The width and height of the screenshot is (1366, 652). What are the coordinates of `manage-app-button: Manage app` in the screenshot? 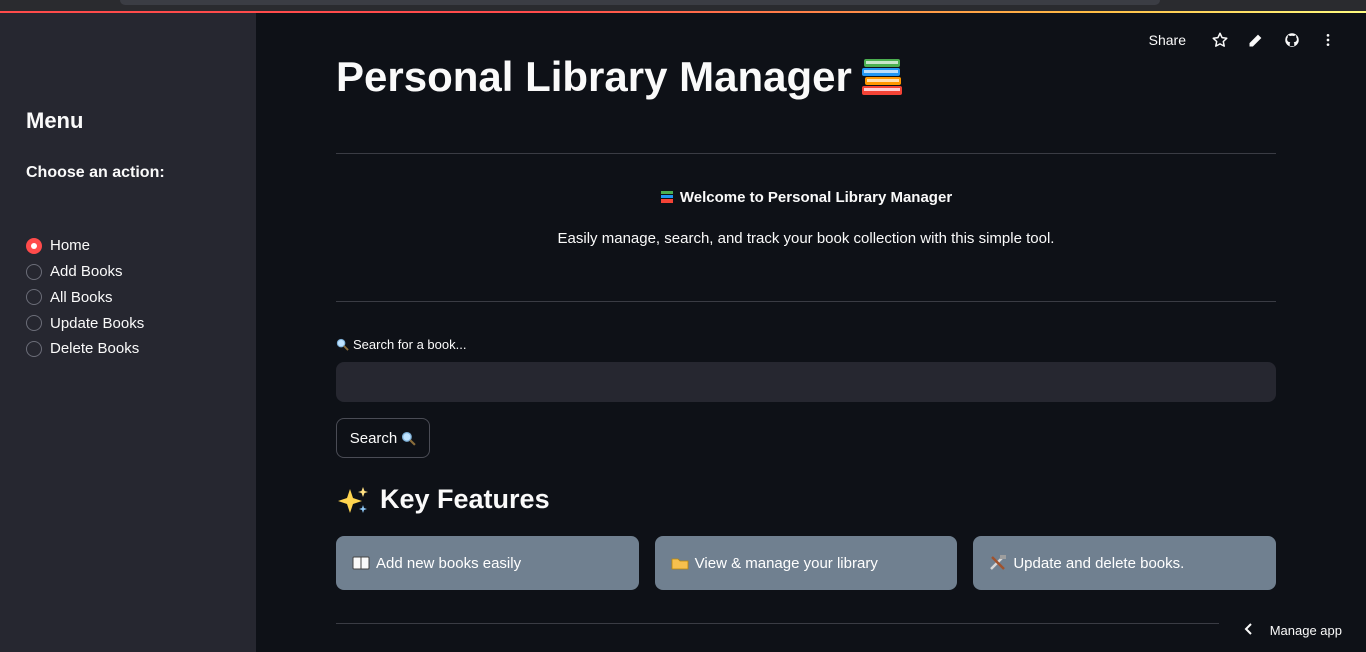 It's located at (1293, 630).